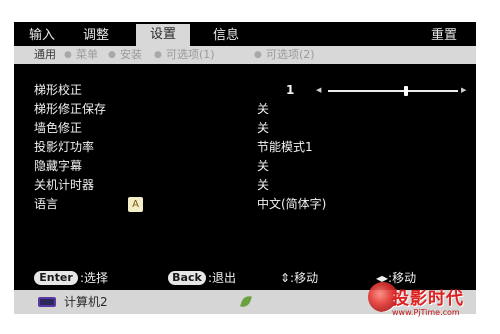 Image resolution: width=500 pixels, height=334 pixels. I want to click on top-tab-bar: 输入 调整 设置 信息 重置, so click(245, 34).